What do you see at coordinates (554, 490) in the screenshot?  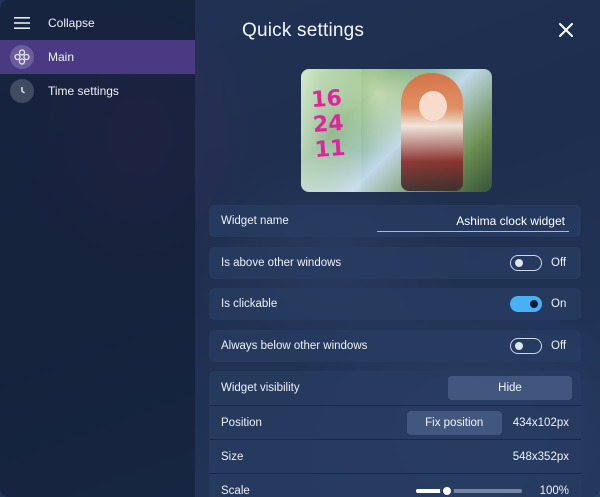 I see `scale-value: 100%` at bounding box center [554, 490].